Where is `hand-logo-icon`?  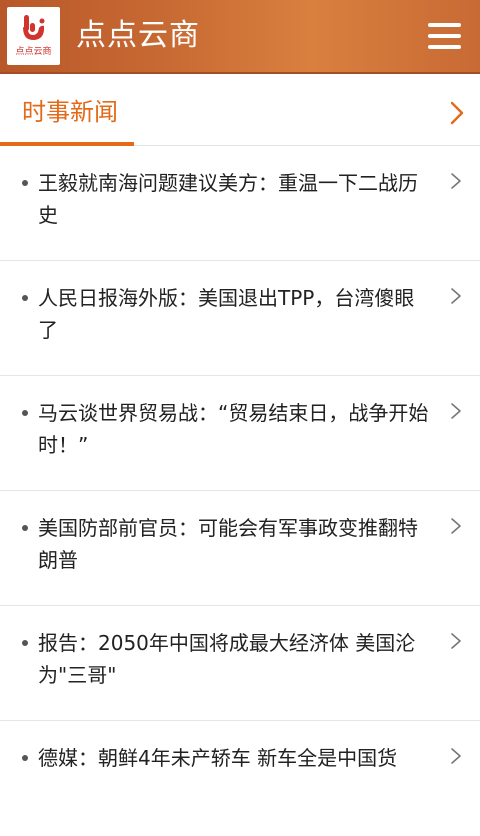
hand-logo-icon is located at coordinates (34, 27).